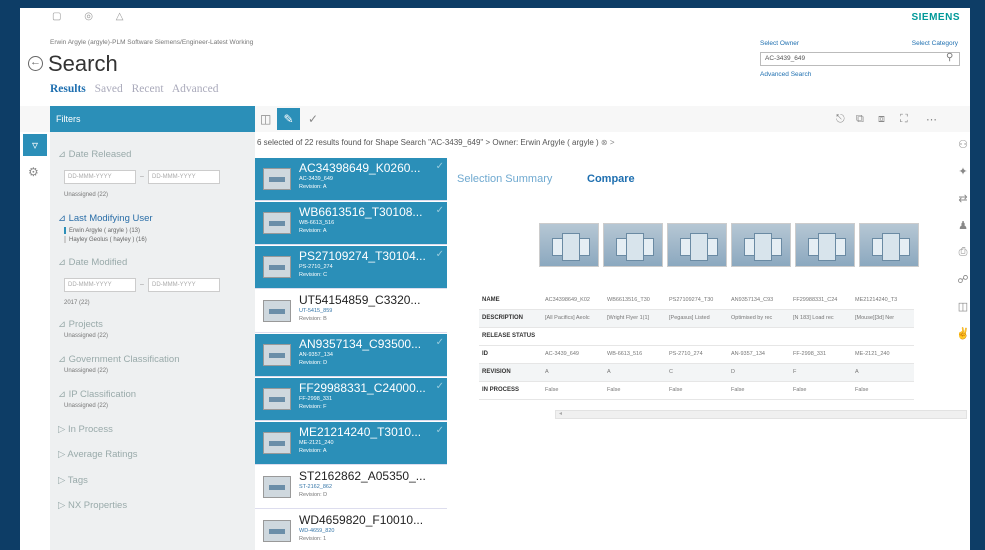 Image resolution: width=985 pixels, height=550 pixels. Describe the element at coordinates (313, 407) in the screenshot. I see `result-revision: Revision: F` at that location.